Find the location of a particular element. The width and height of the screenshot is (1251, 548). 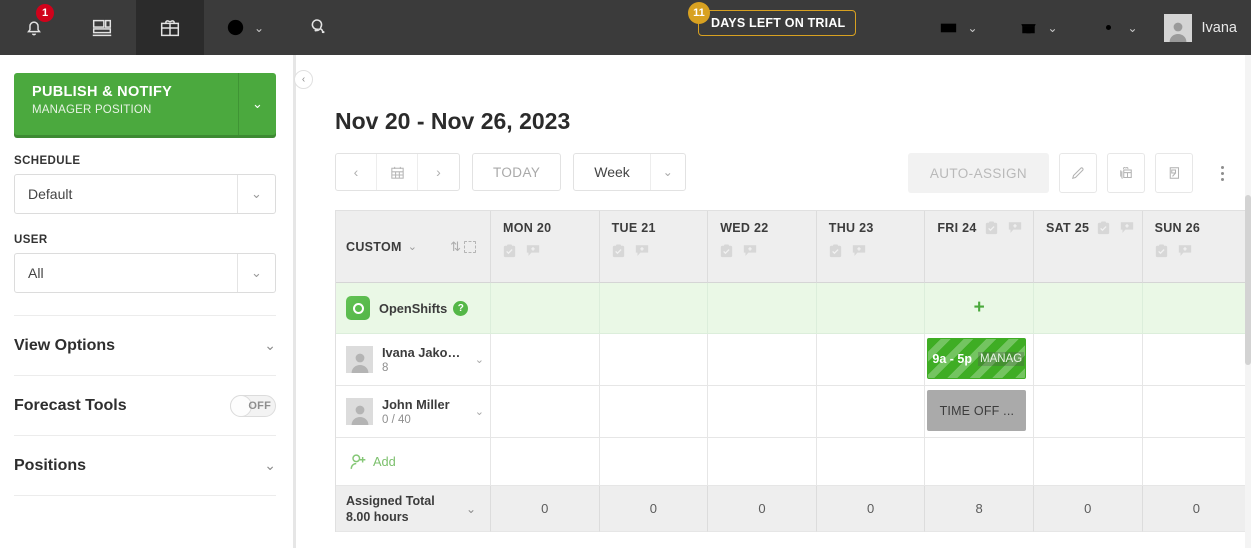

sidebar-panel-forecast-tools: Forecast Tools OFF is located at coordinates (145, 405).